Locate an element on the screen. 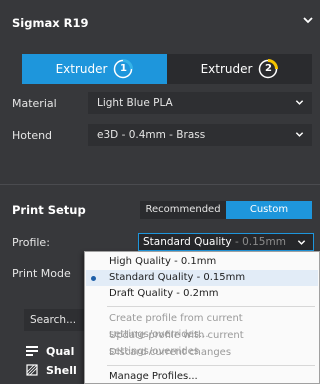 The height and width of the screenshot is (384, 320). extruder-2-tab: Extruder 2 is located at coordinates (239, 69).